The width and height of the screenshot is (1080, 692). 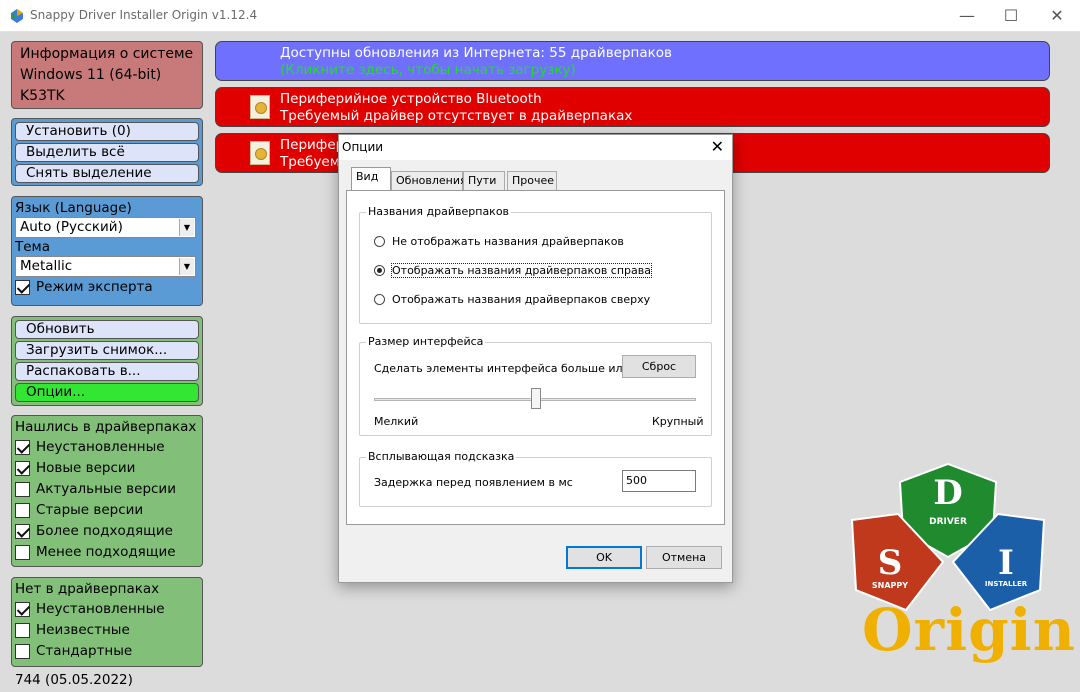 I want to click on filter-label: Более подходящие, so click(x=104, y=531).